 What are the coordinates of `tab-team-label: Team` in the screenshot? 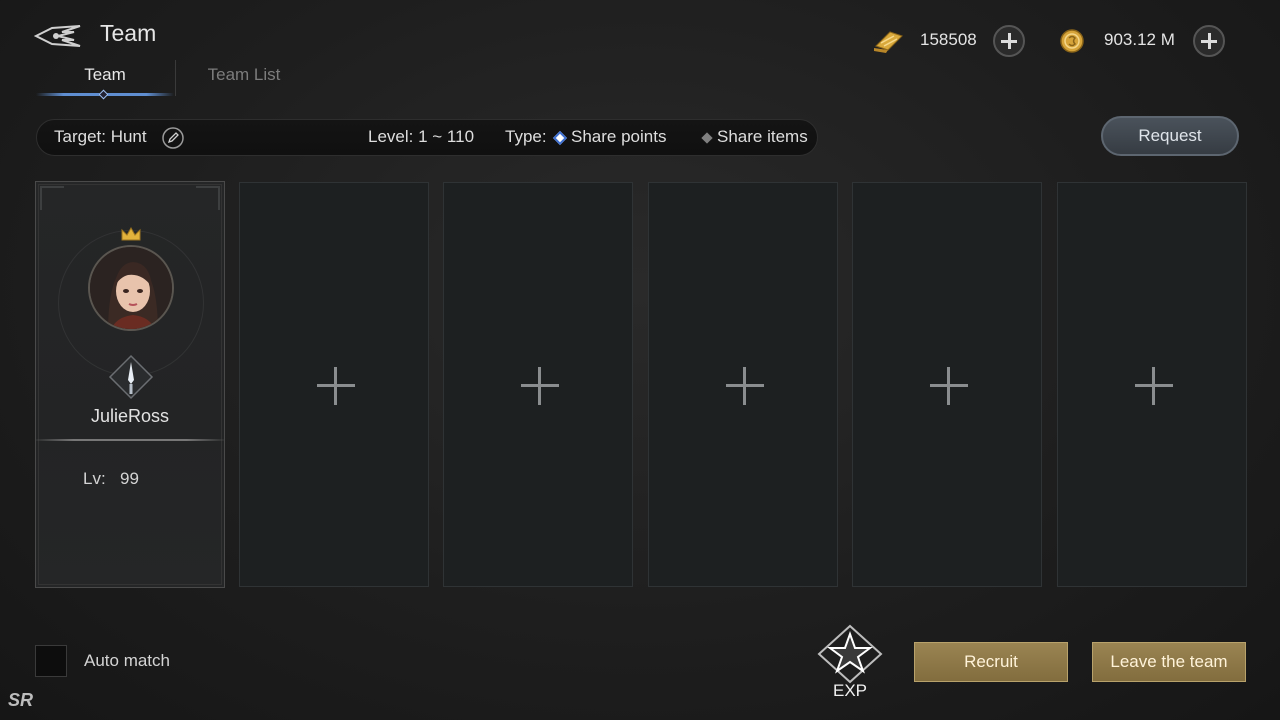 It's located at (105, 74).